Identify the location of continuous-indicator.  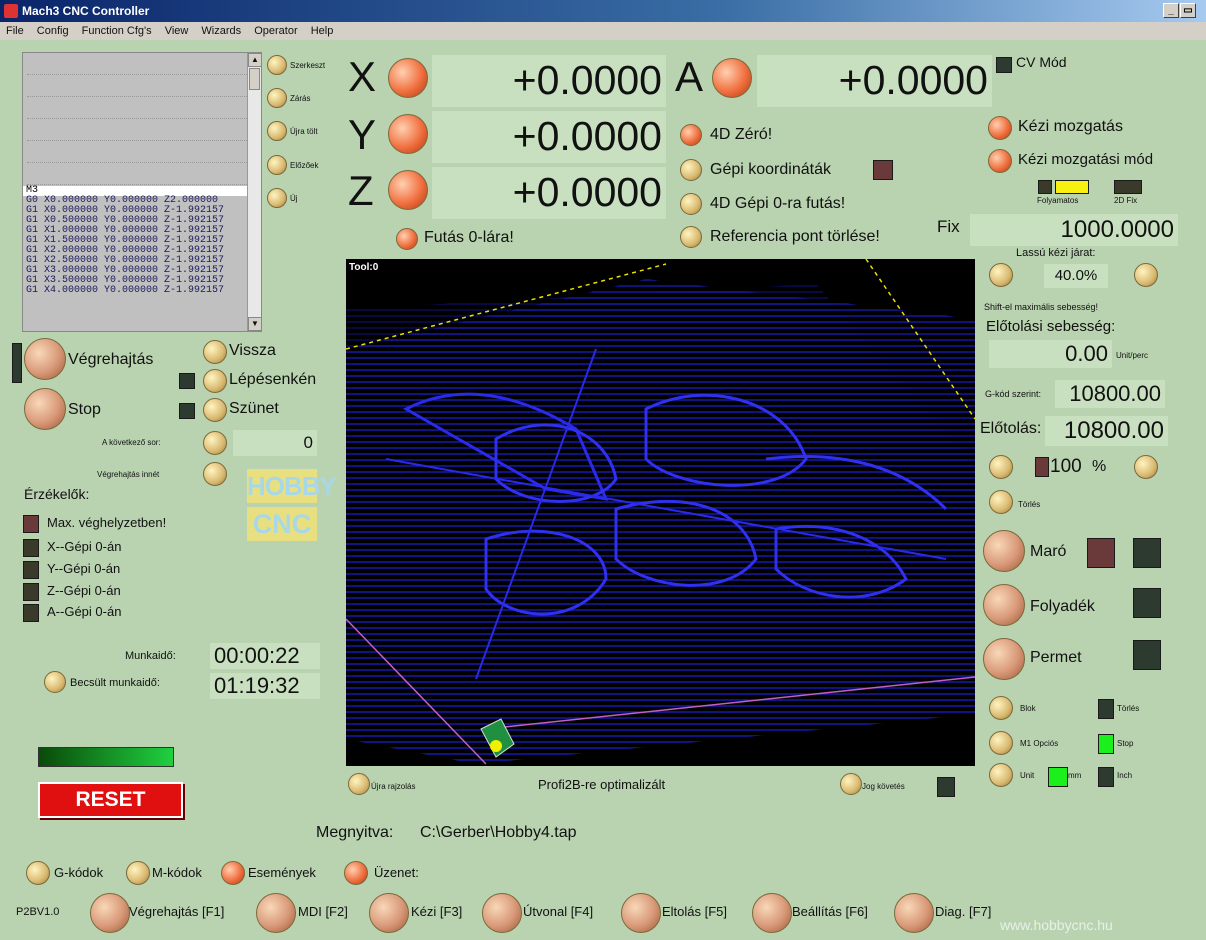
(1072, 187).